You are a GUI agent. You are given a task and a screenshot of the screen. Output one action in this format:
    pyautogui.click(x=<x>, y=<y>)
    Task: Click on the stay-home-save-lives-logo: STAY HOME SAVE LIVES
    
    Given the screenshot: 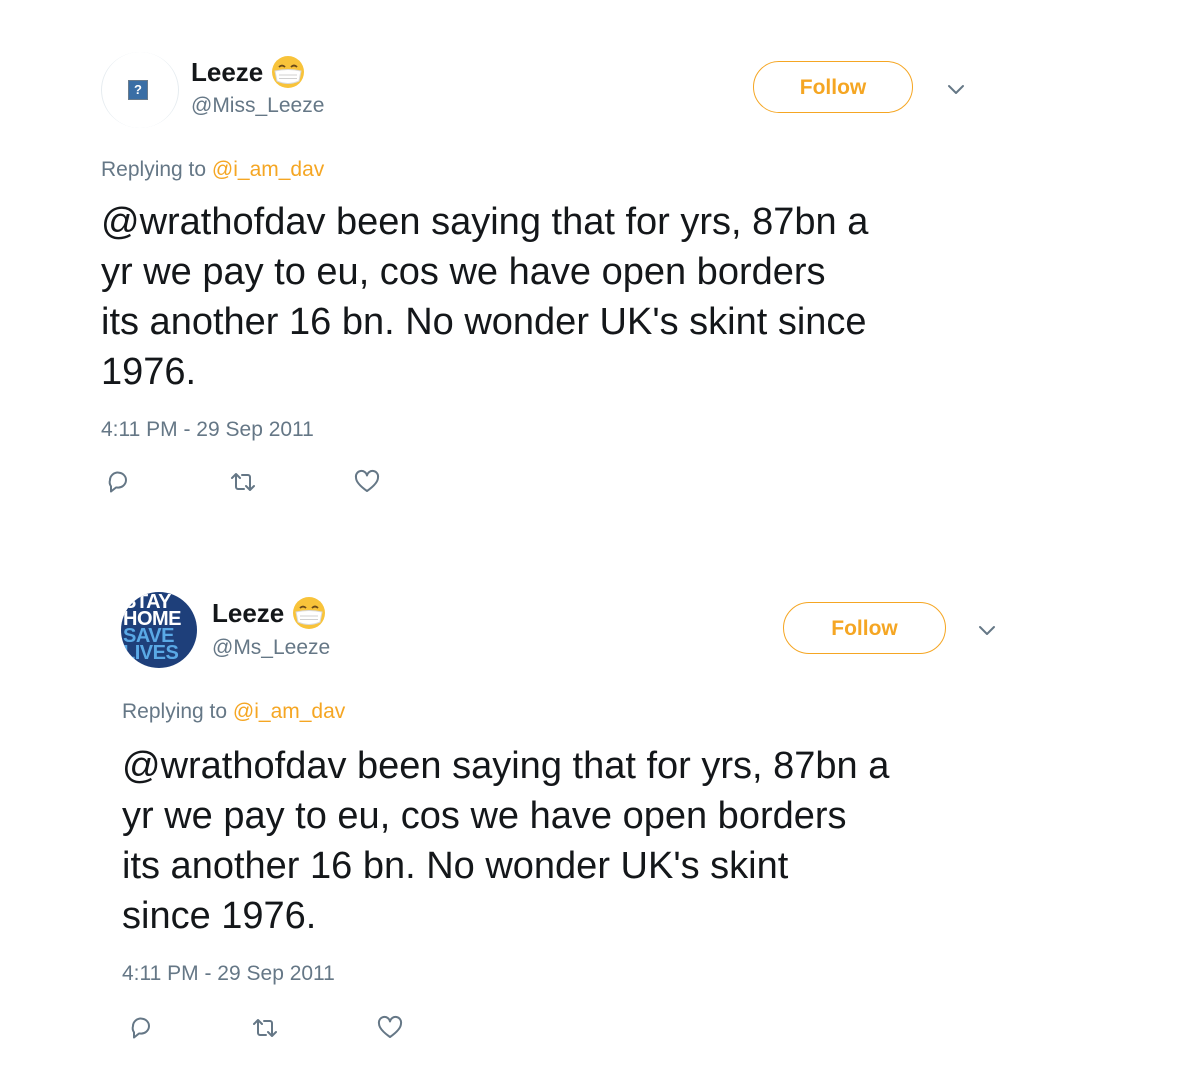 What is the action you would take?
    pyautogui.click(x=152, y=628)
    